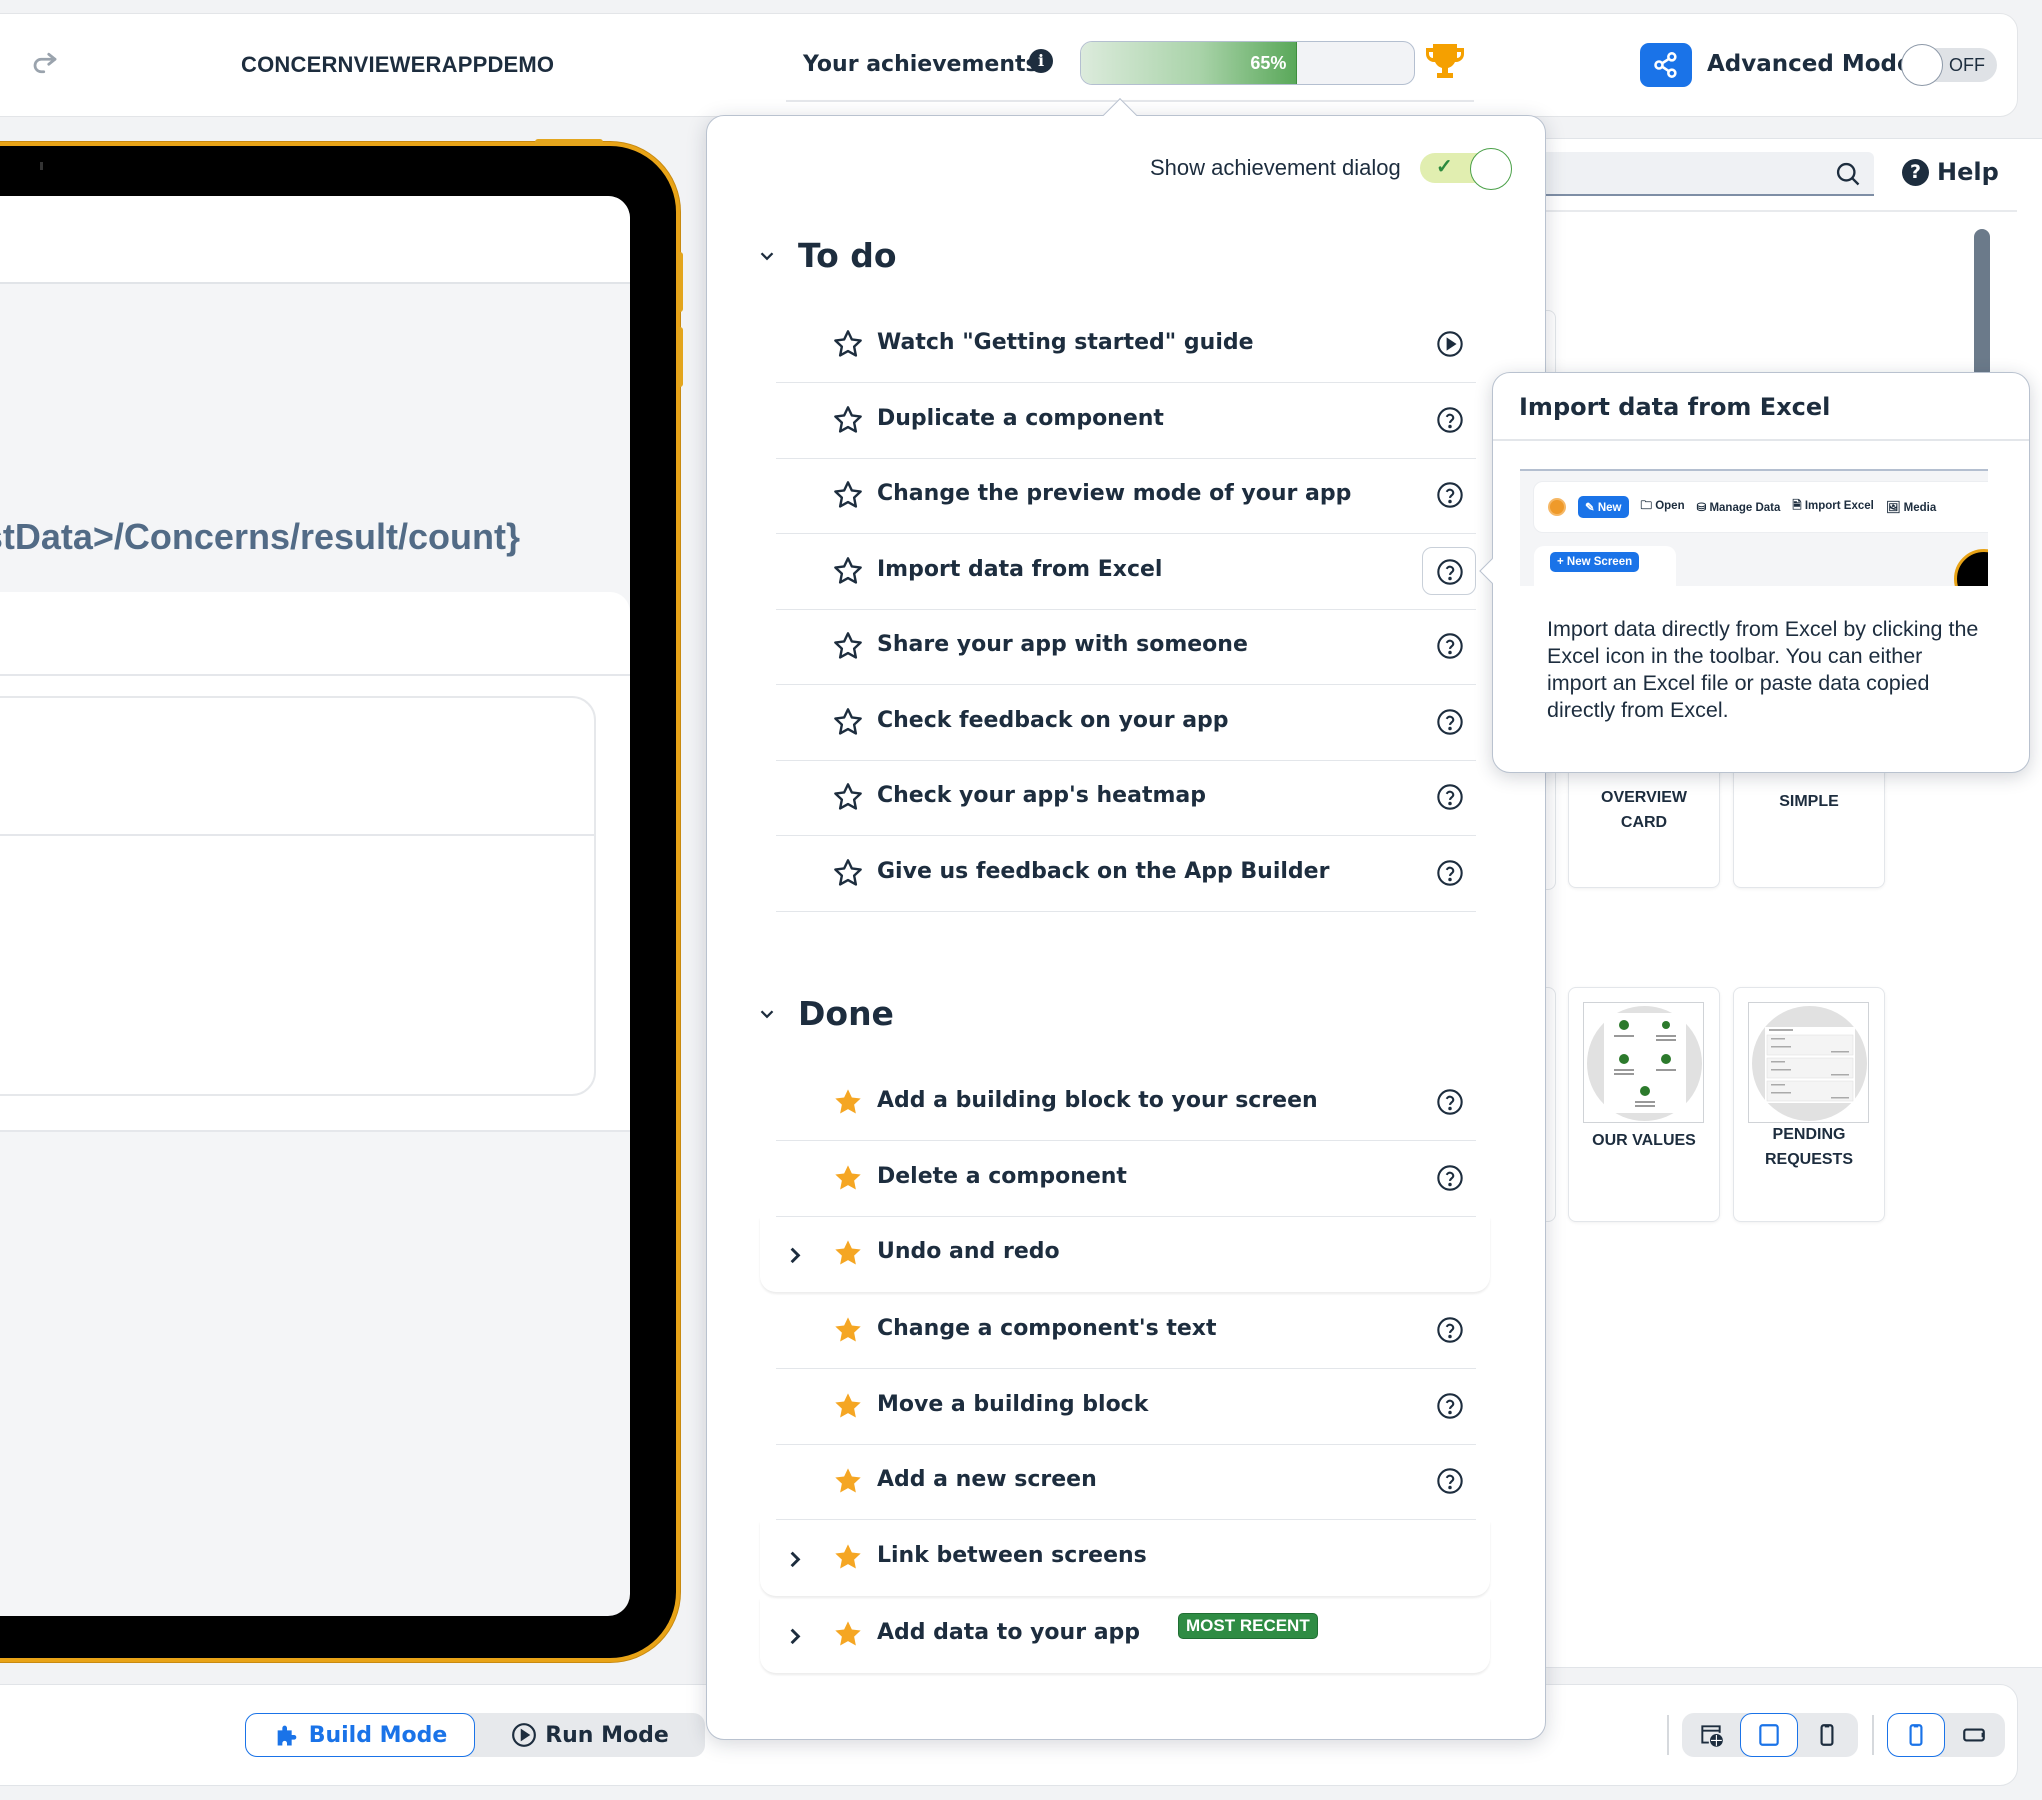 Image resolution: width=2042 pixels, height=1800 pixels. I want to click on task-label: Check feedback on your app, so click(1053, 720).